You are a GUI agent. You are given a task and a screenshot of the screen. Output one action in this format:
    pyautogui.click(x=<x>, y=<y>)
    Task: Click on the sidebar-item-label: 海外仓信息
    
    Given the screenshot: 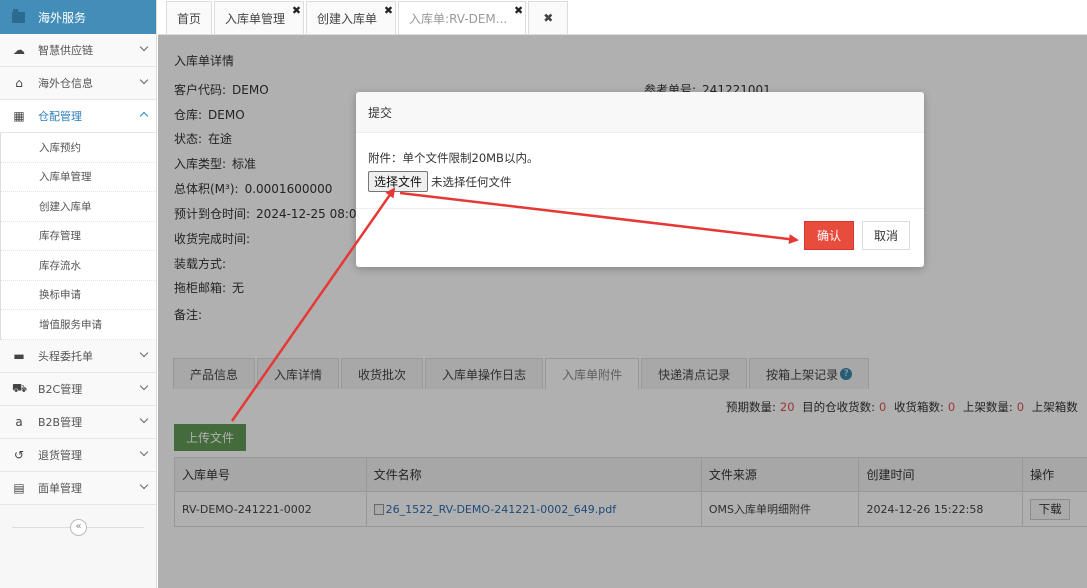 What is the action you would take?
    pyautogui.click(x=65, y=83)
    